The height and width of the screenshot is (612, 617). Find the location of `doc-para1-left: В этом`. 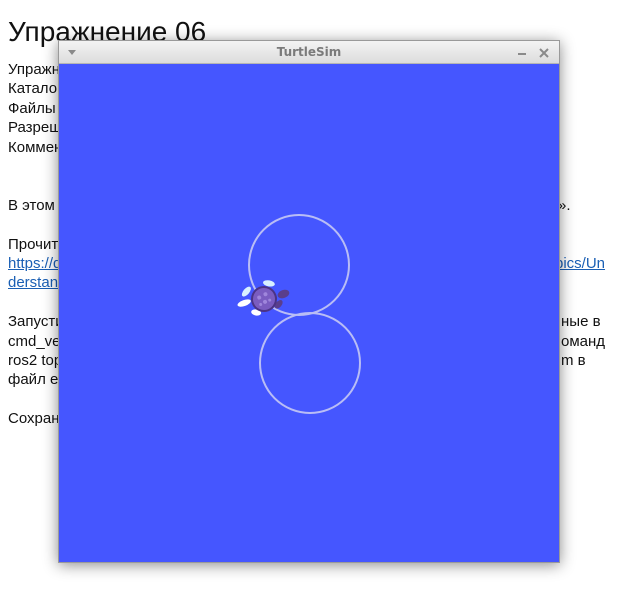

doc-para1-left: В этом is located at coordinates (31, 205).